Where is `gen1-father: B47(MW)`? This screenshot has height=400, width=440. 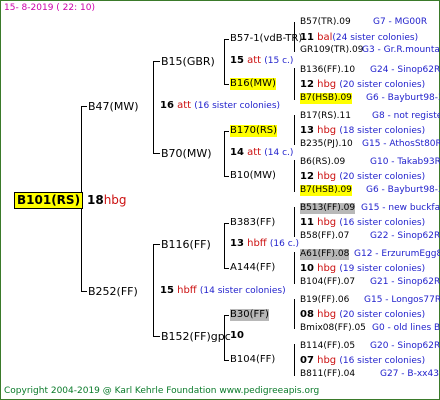
gen1-father: B47(MW) is located at coordinates (113, 106).